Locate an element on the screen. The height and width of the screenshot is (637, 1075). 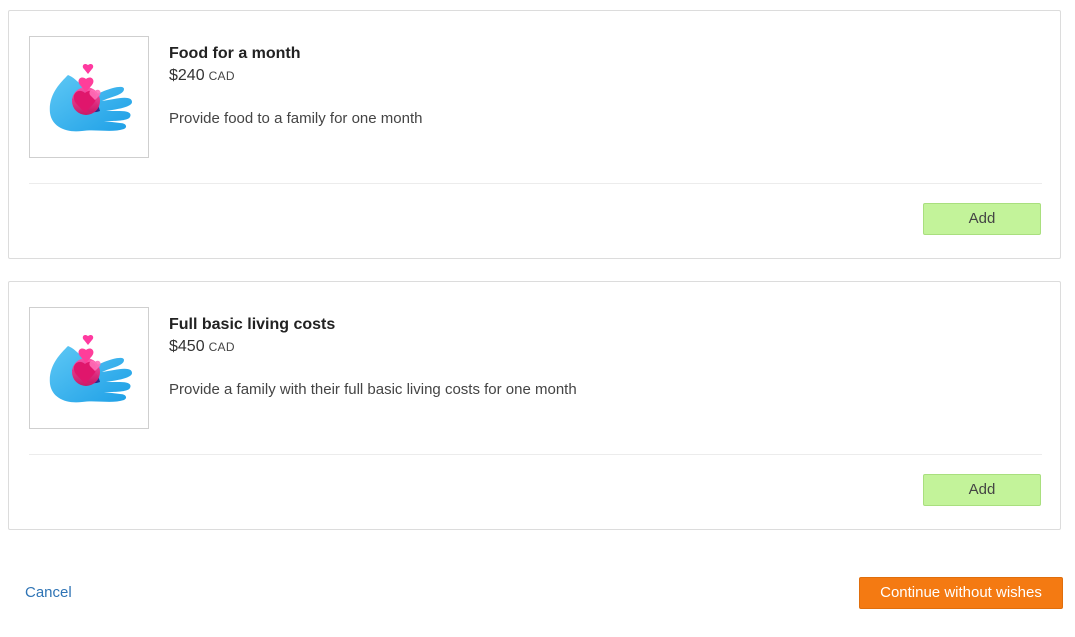
cancel-link: Cancel is located at coordinates (48, 592).